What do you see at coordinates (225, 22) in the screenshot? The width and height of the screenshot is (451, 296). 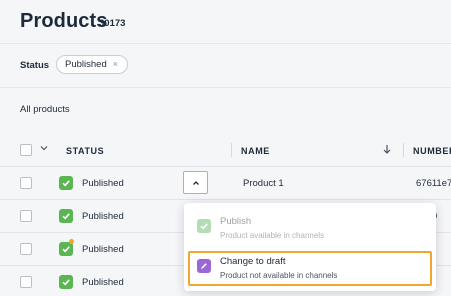 I see `page-header: Products 30173` at bounding box center [225, 22].